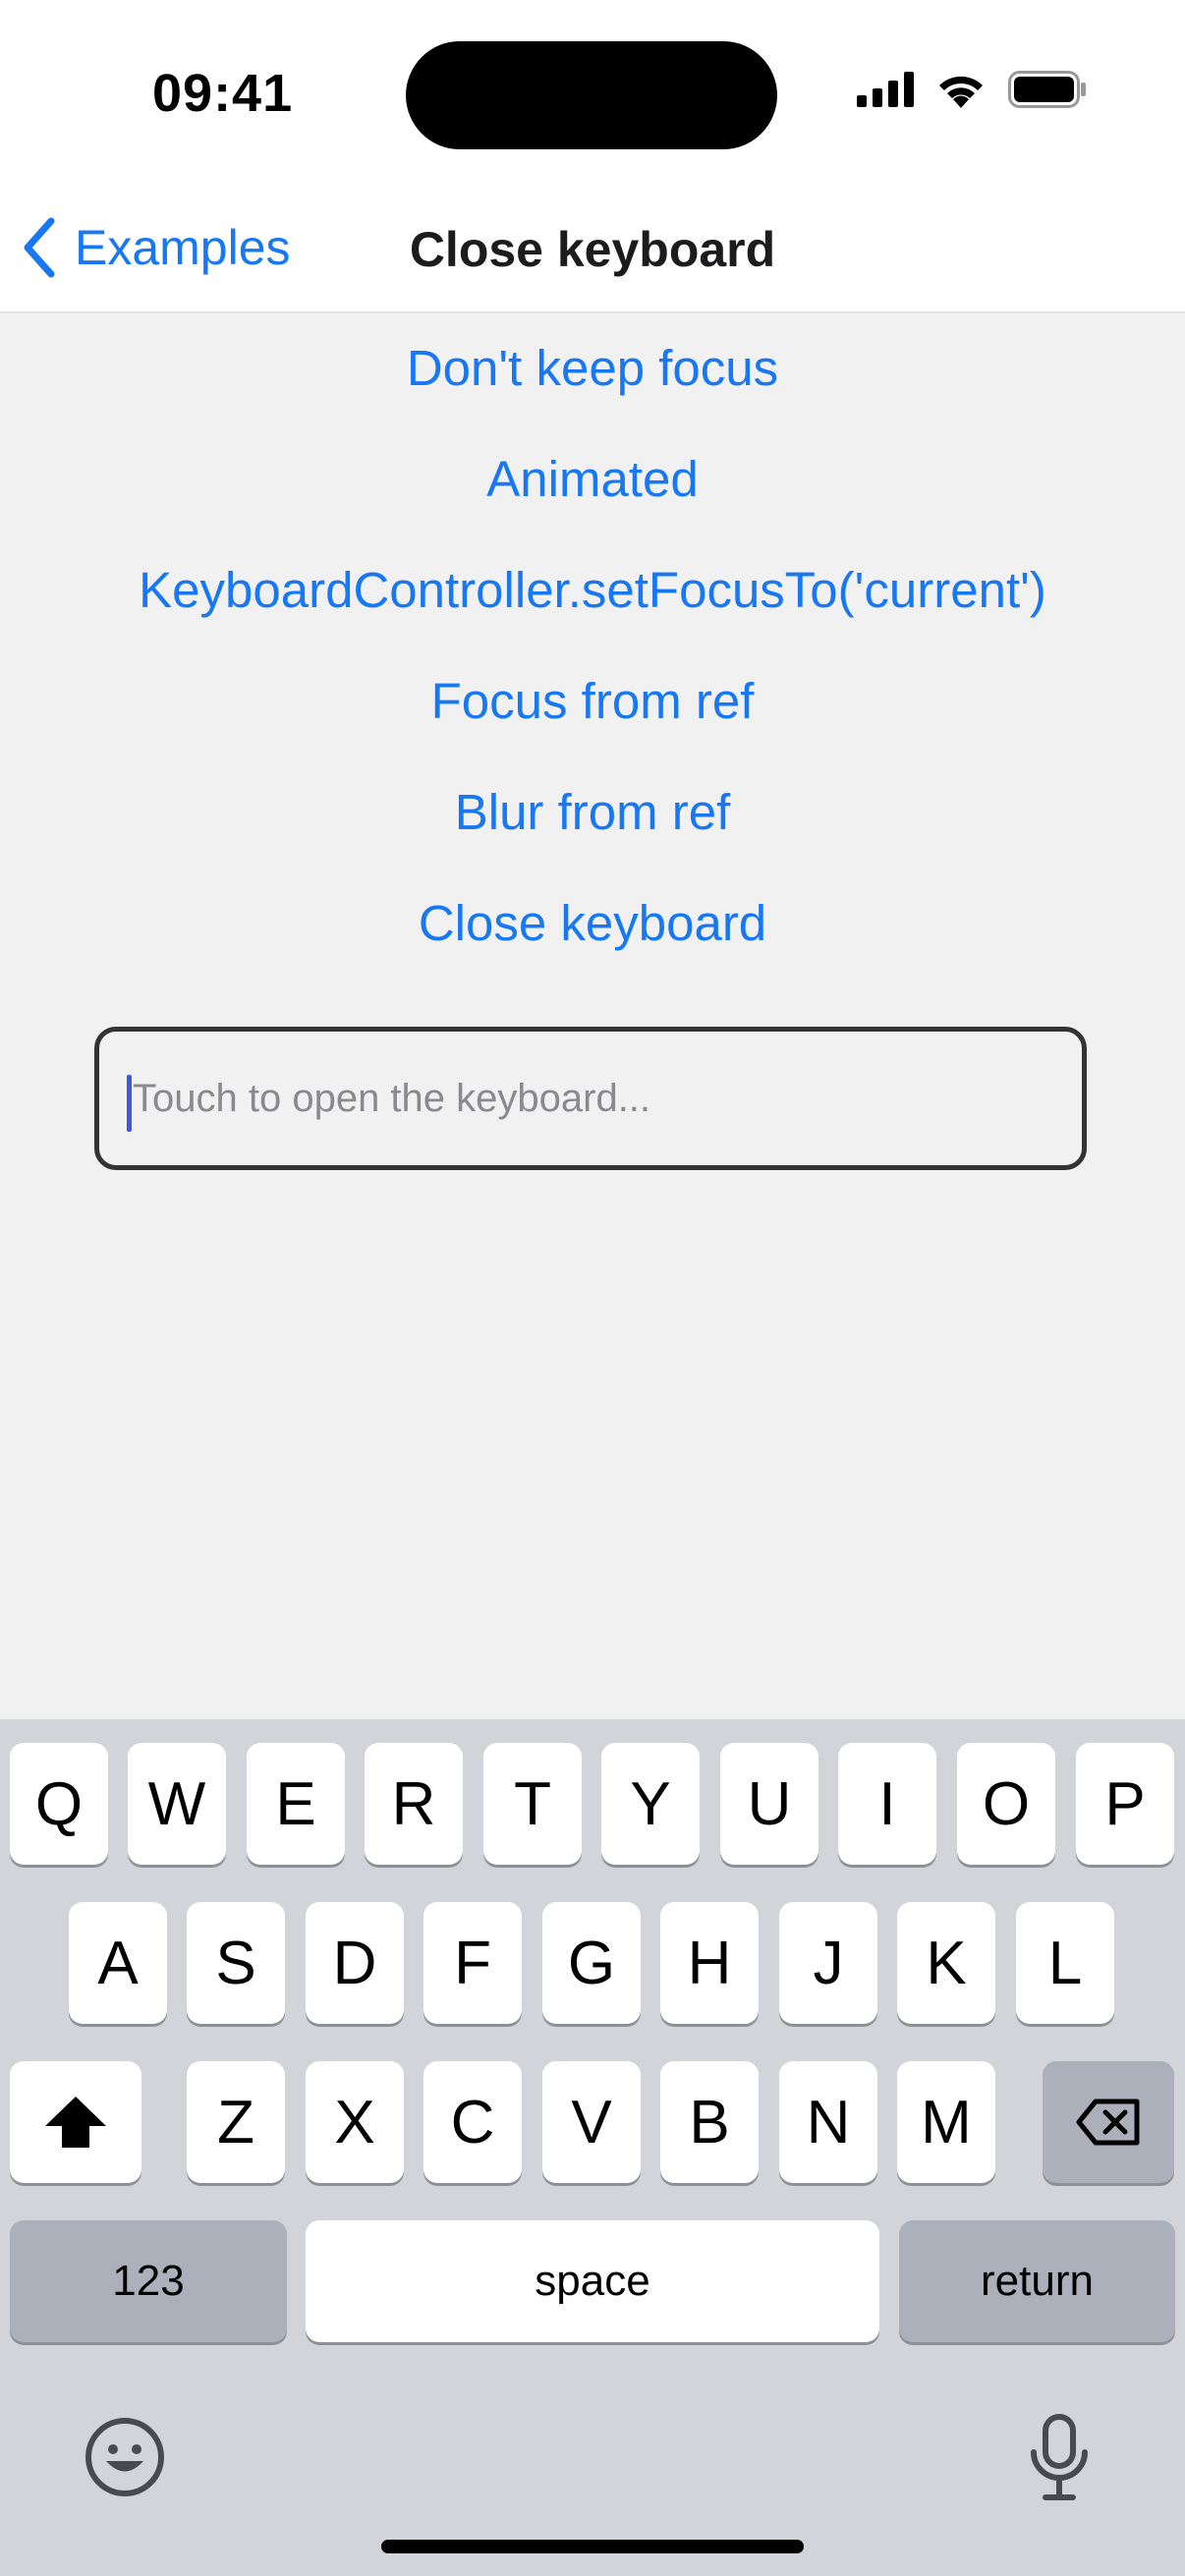  What do you see at coordinates (946, 2122) in the screenshot?
I see `key-m: M` at bounding box center [946, 2122].